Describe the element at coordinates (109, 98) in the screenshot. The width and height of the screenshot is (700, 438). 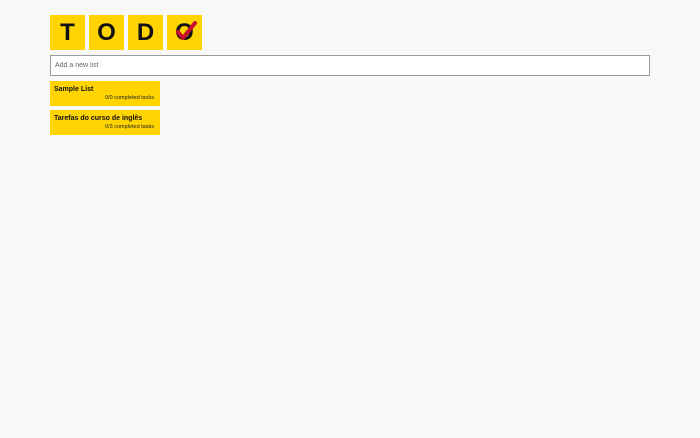
I see `completed-count: 0/0` at that location.